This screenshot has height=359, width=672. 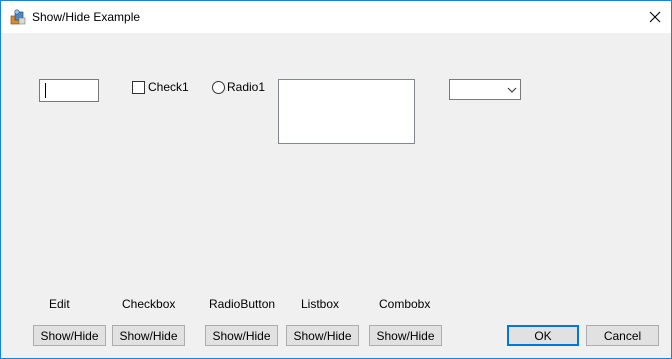 What do you see at coordinates (69, 335) in the screenshot?
I see `show-hide-edit-button: Show/Hide` at bounding box center [69, 335].